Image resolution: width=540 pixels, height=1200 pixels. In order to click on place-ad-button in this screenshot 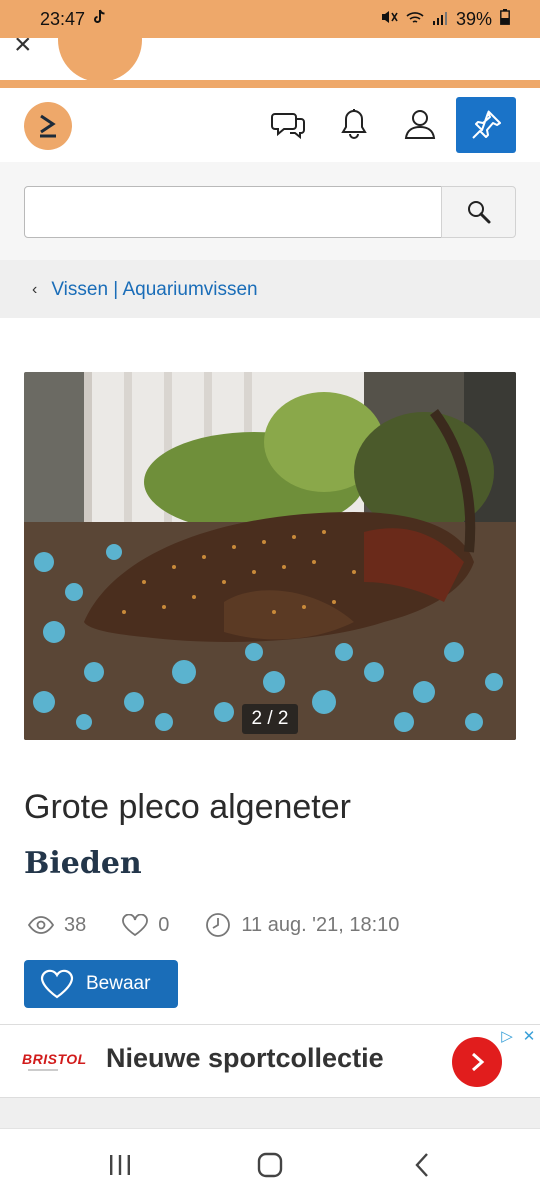, I will do `click(486, 125)`.